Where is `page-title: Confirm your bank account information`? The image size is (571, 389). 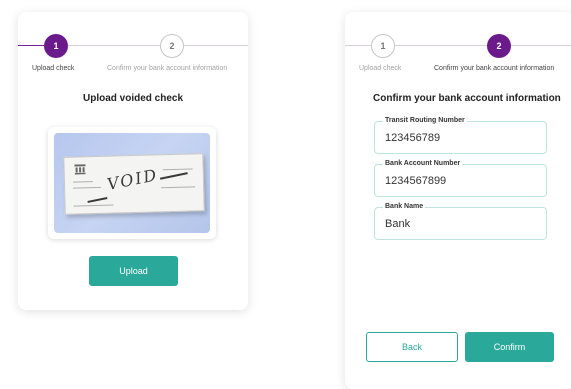 page-title: Confirm your bank account information is located at coordinates (467, 98).